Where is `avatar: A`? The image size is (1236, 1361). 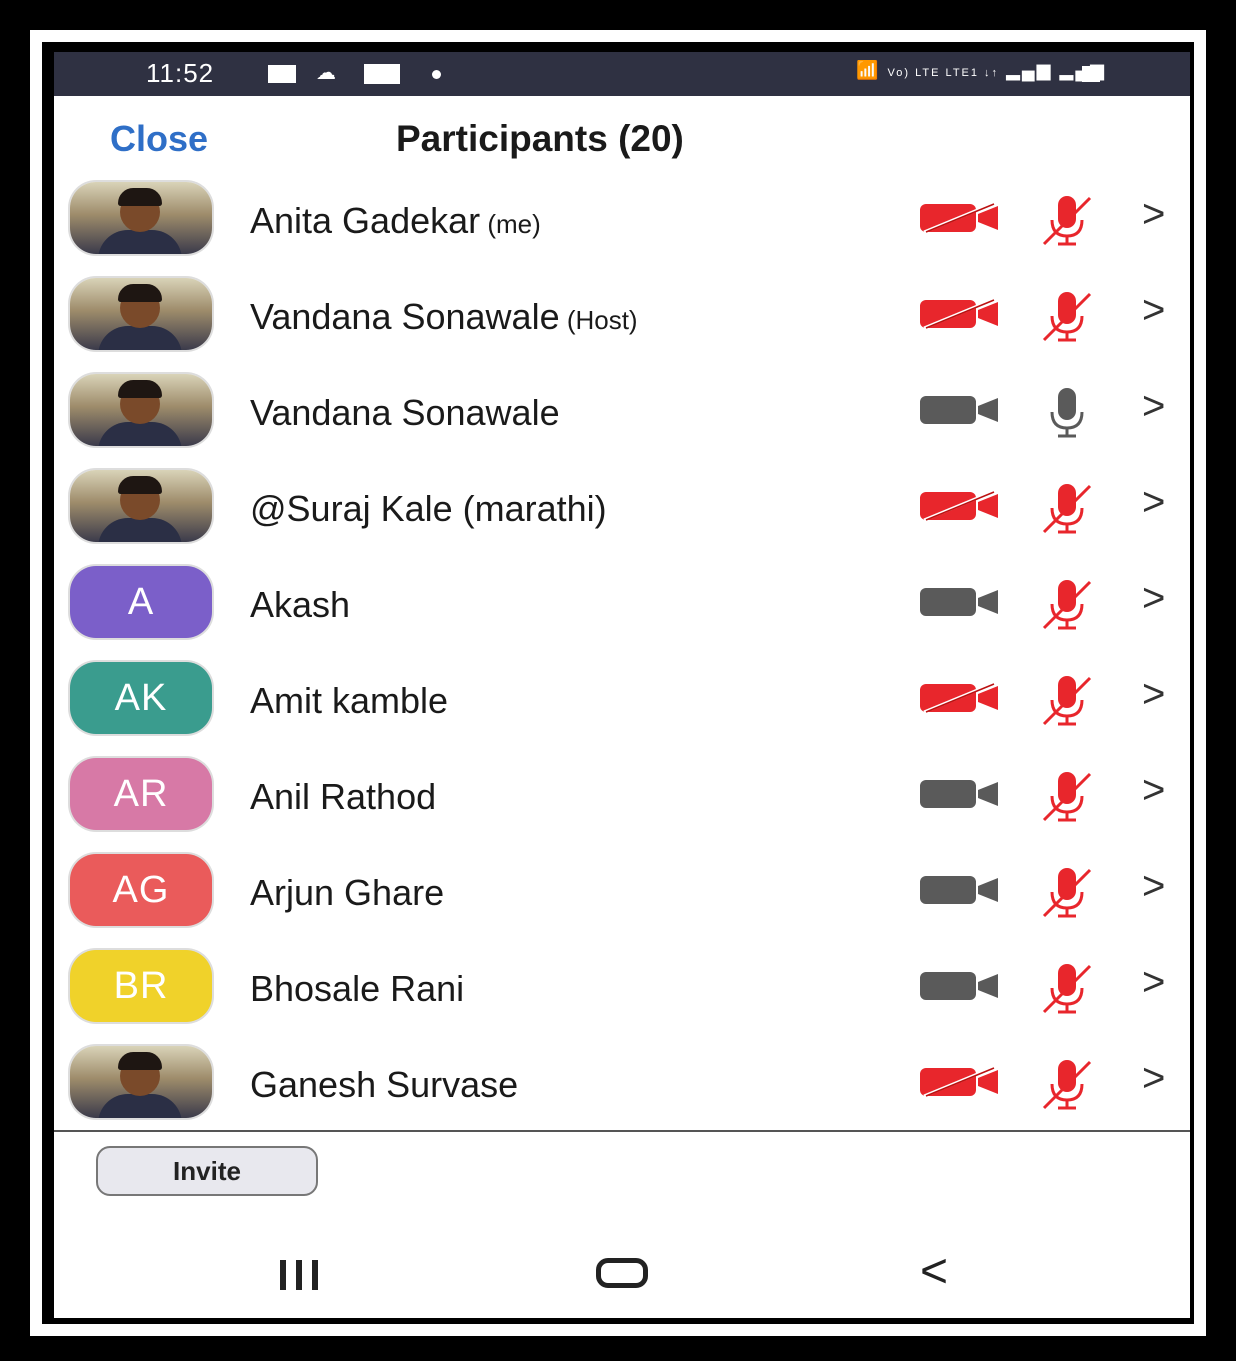 avatar: A is located at coordinates (141, 602).